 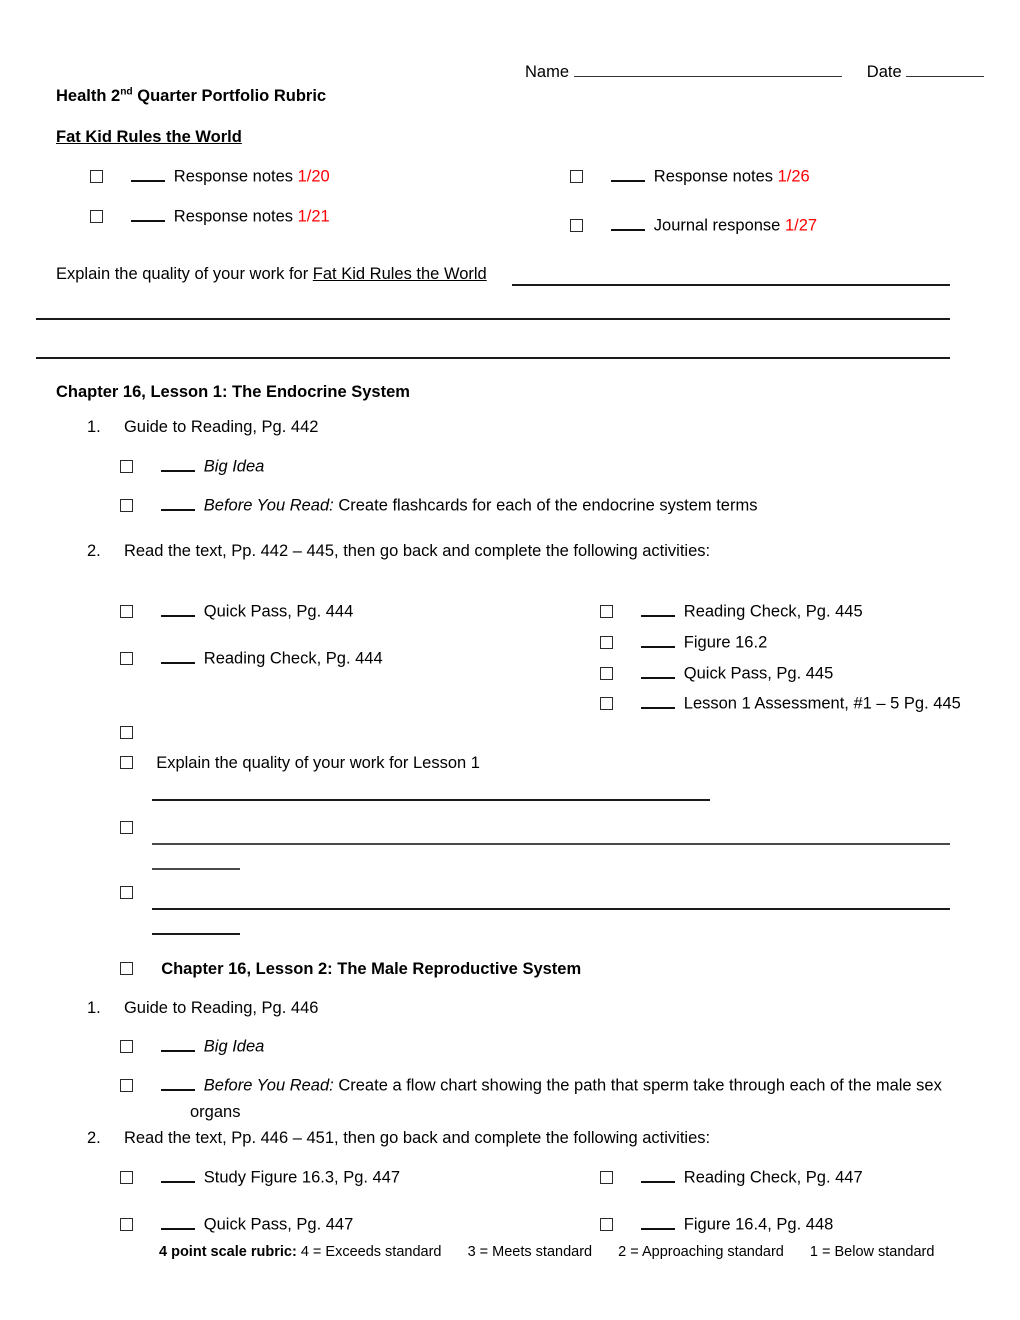 I want to click on footer-scale-3: 3 = Meets standard, so click(x=530, y=1252).